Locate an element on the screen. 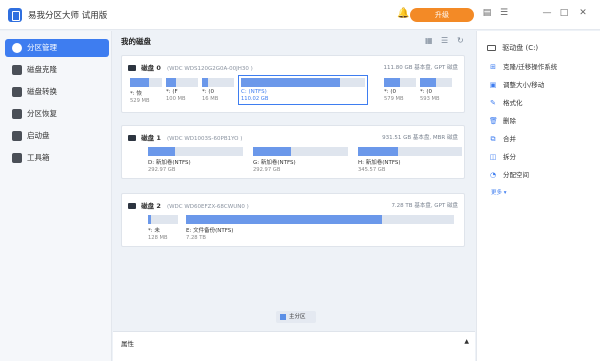 The width and height of the screenshot is (600, 361). partition-size: 100 MB is located at coordinates (176, 99).